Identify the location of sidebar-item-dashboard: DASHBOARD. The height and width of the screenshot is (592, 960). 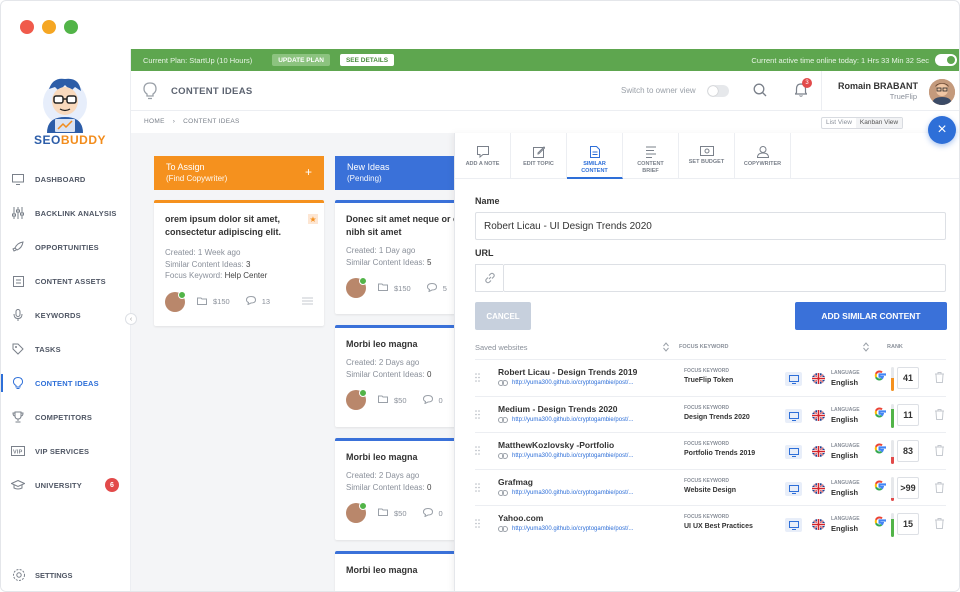
(66, 179).